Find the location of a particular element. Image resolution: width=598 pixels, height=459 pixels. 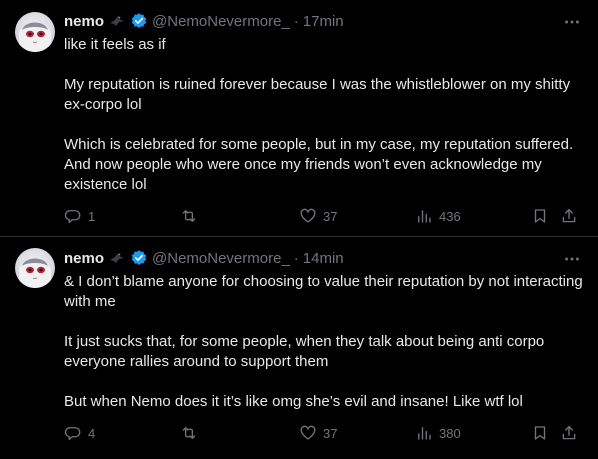

views-button: 436 is located at coordinates (438, 216).